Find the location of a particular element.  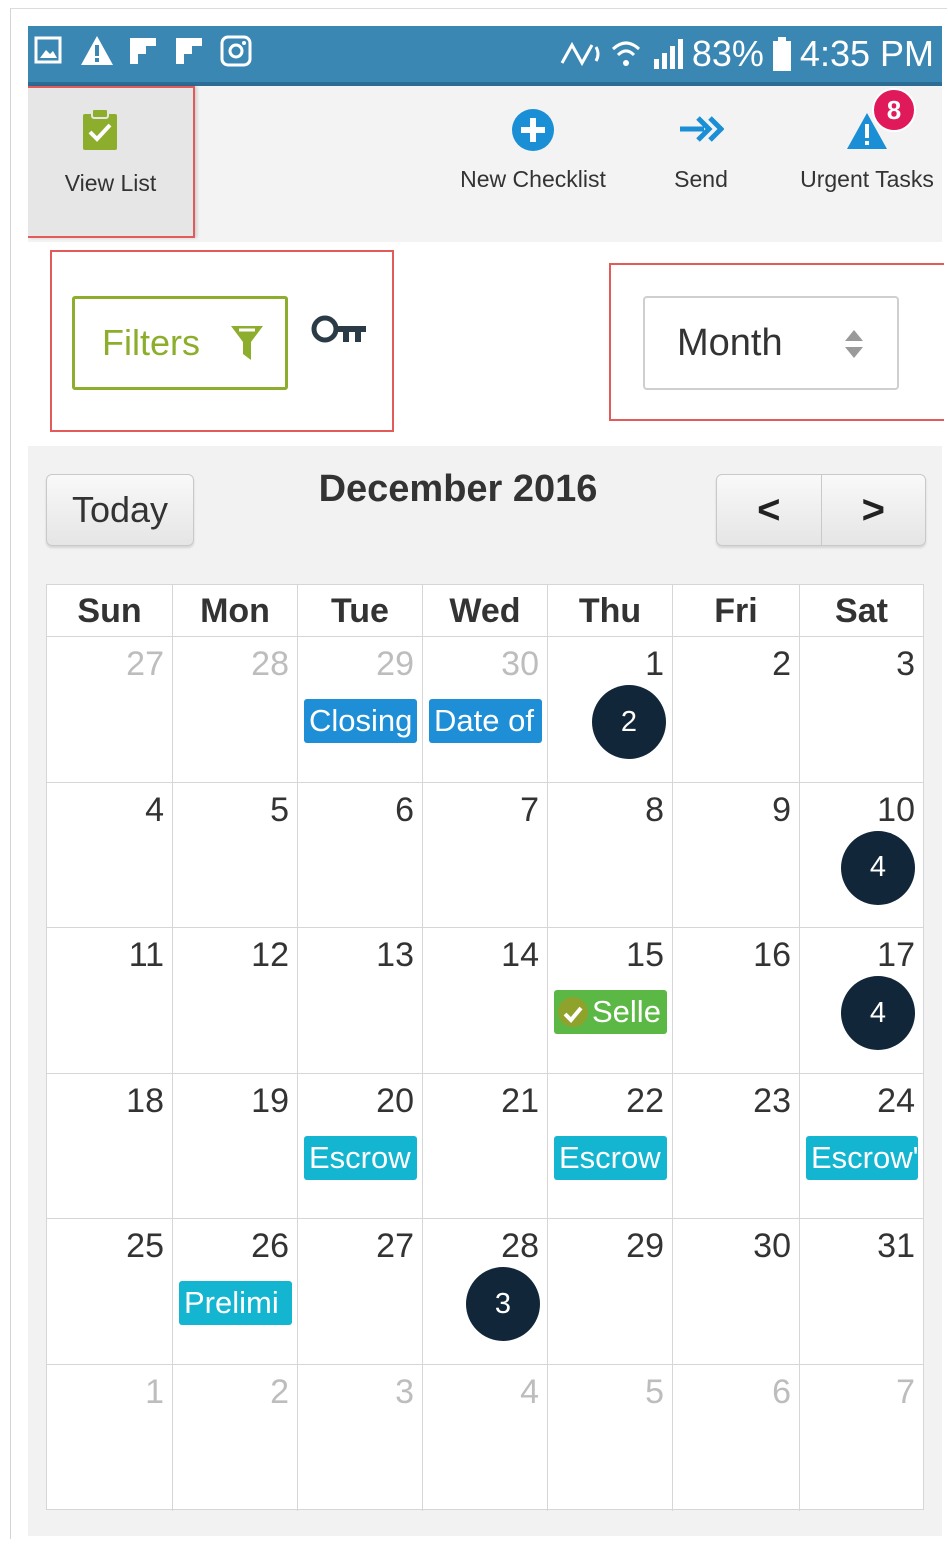

send-button: Send is located at coordinates (701, 161).